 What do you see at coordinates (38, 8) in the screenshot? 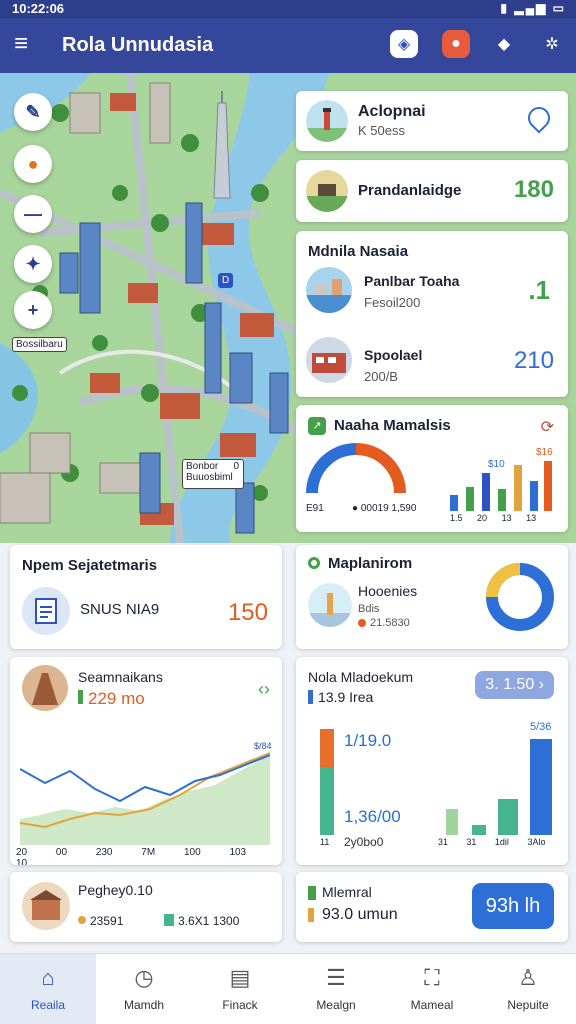
I see `status-time: 10:22:06` at bounding box center [38, 8].